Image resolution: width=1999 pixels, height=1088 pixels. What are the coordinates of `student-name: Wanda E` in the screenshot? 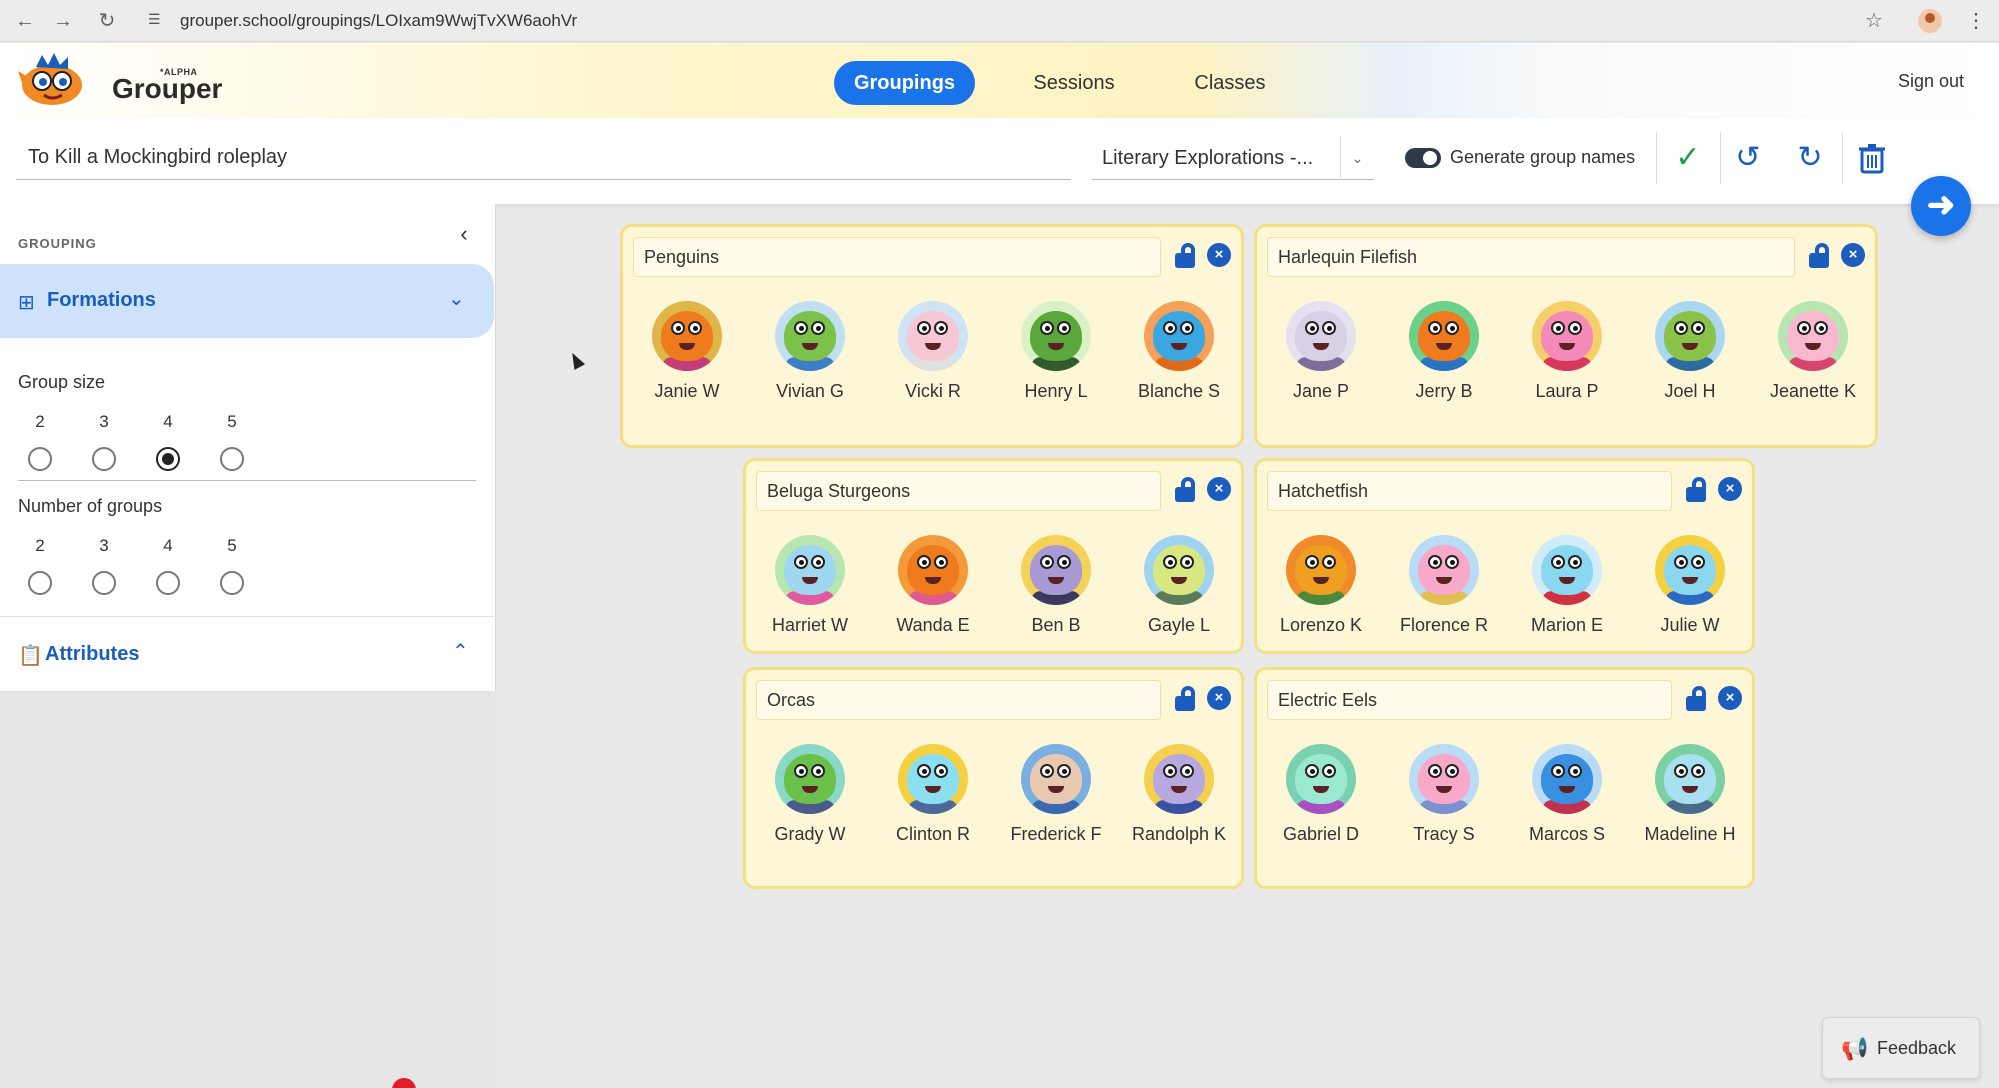 It's located at (933, 625).